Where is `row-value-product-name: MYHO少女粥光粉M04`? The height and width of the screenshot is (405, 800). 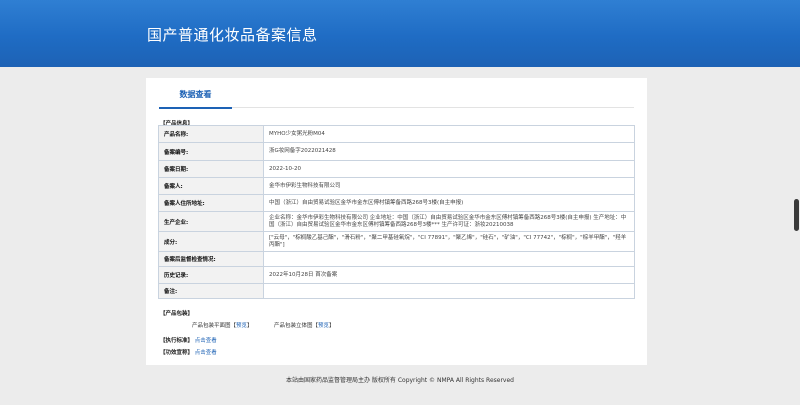
row-value-product-name: MYHO少女粥光粉M04 is located at coordinates (449, 134).